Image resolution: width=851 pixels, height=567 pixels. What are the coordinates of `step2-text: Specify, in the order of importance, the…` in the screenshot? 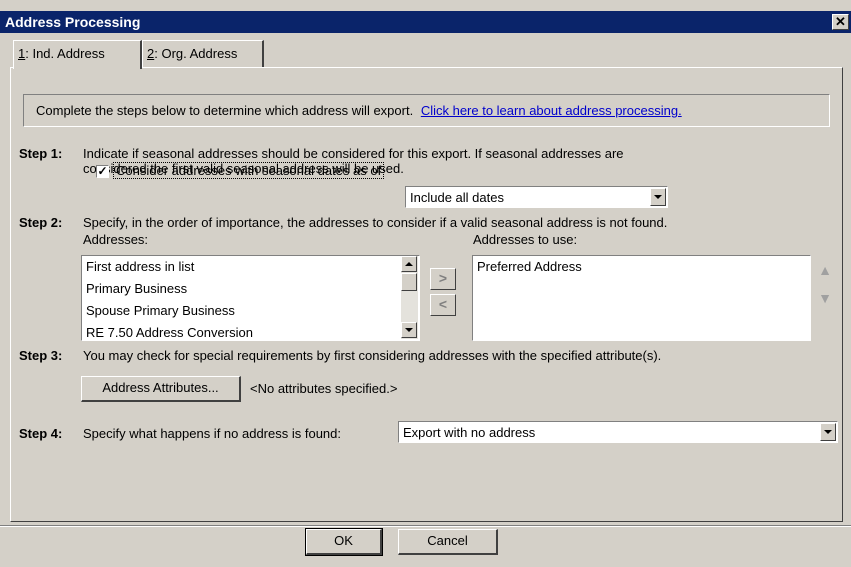 It's located at (375, 222).